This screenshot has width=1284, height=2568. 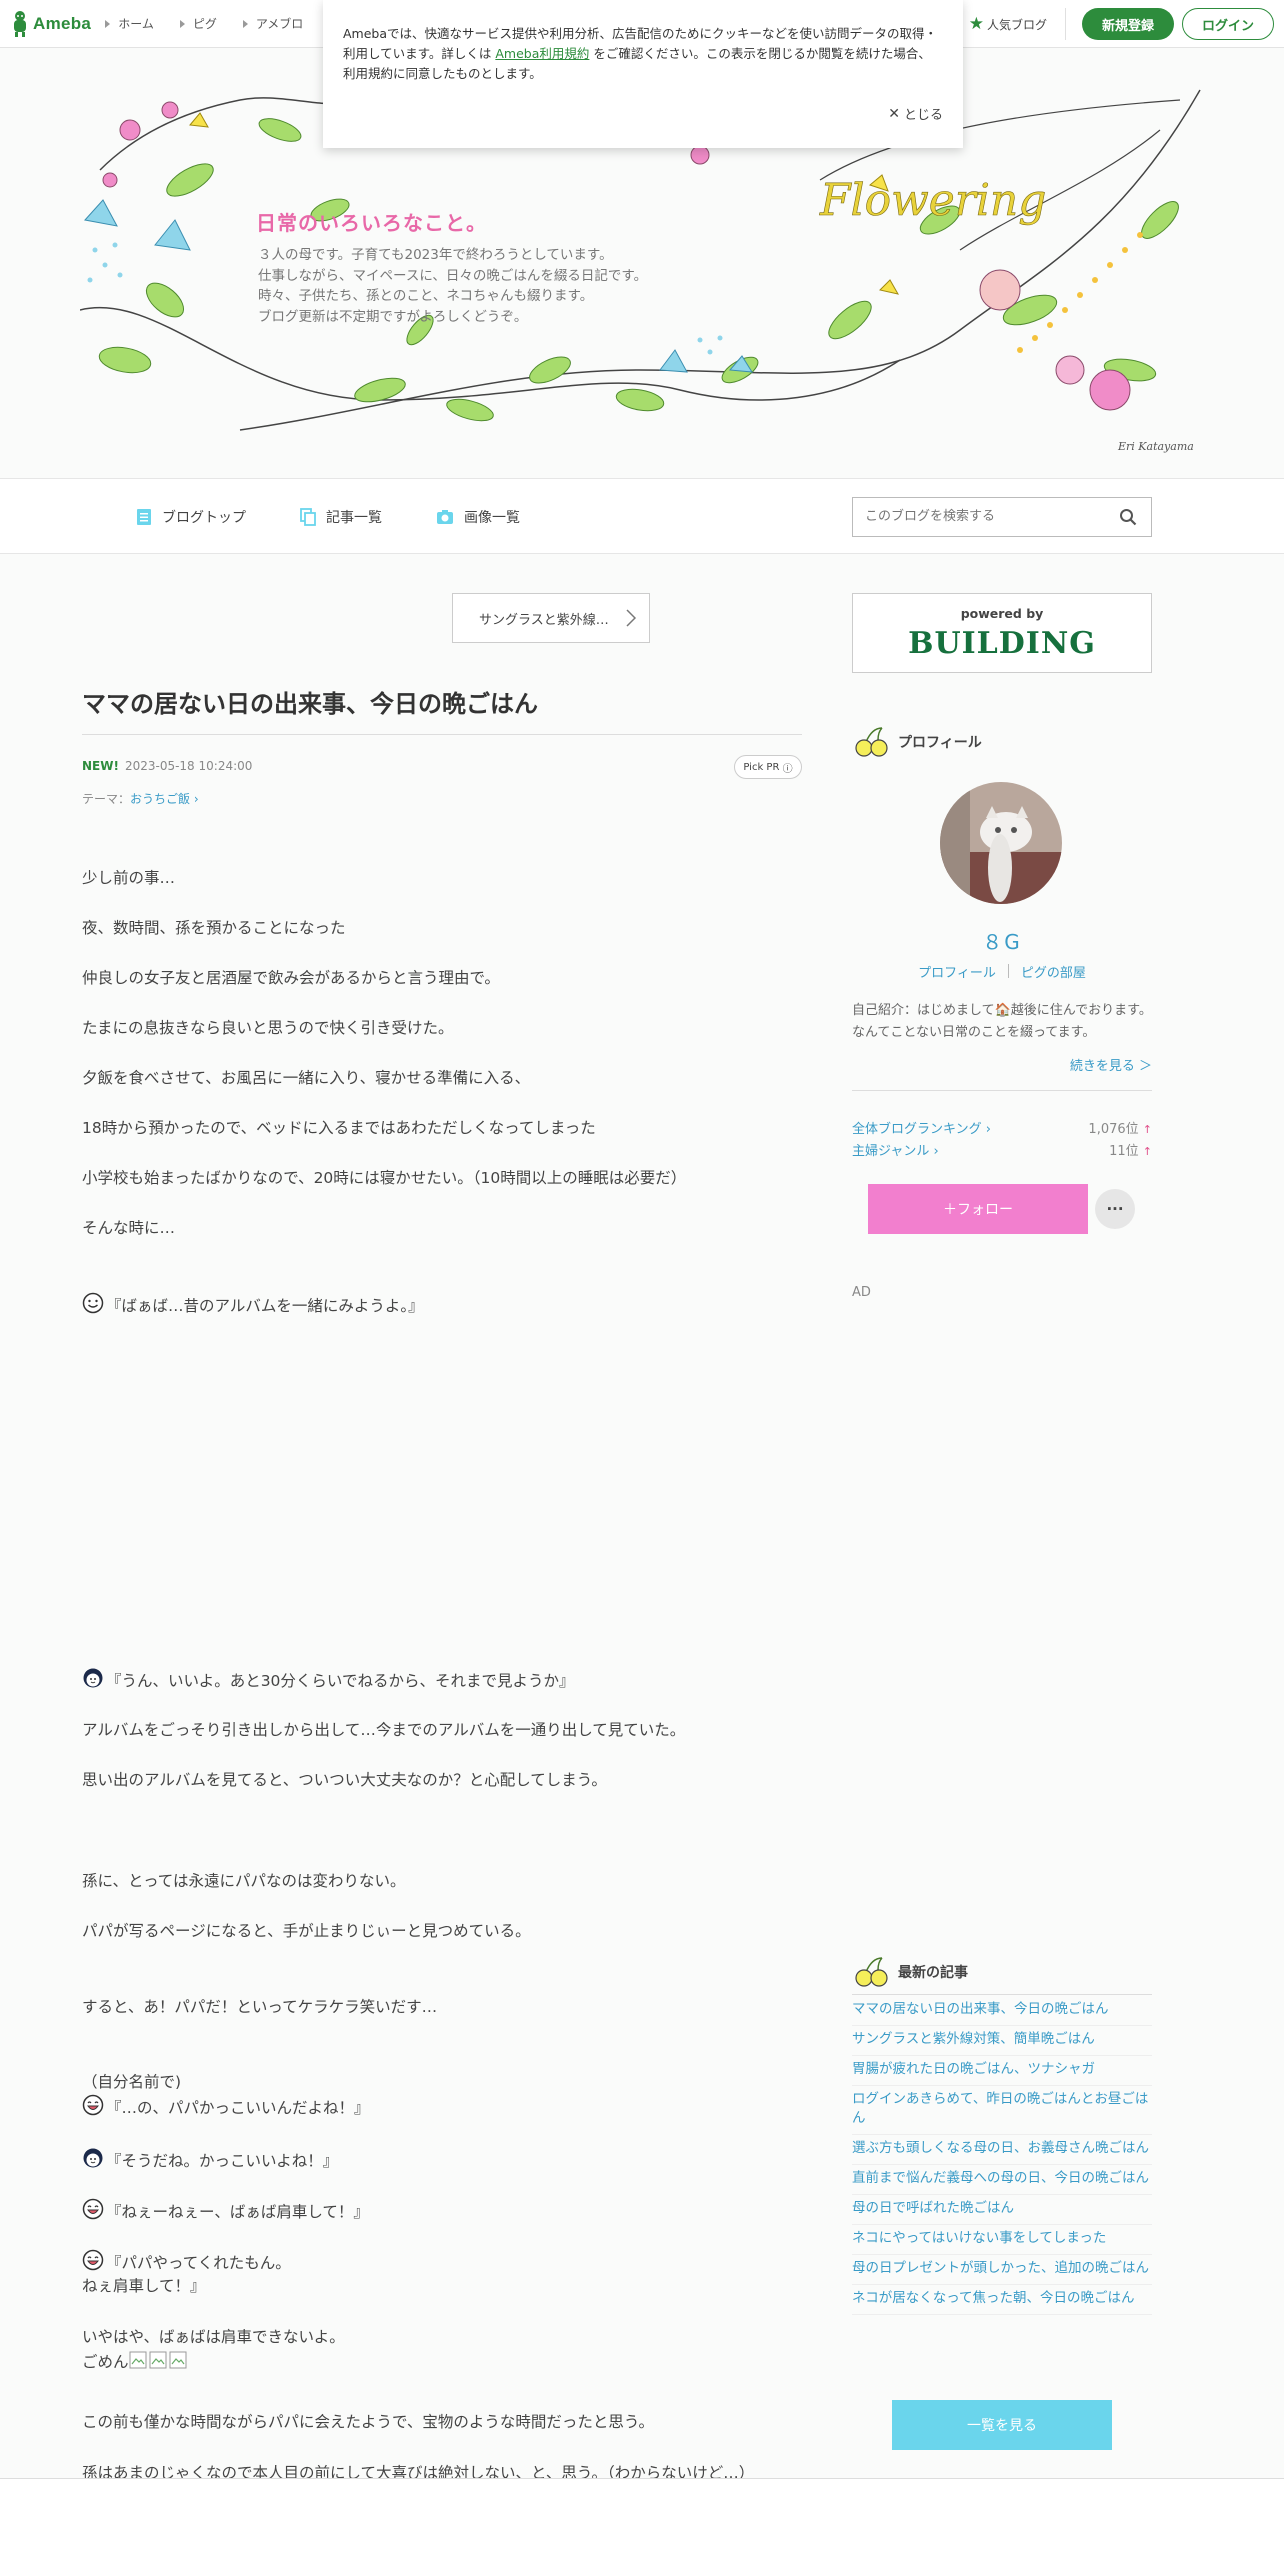 I want to click on blog-search-input, so click(x=973, y=516).